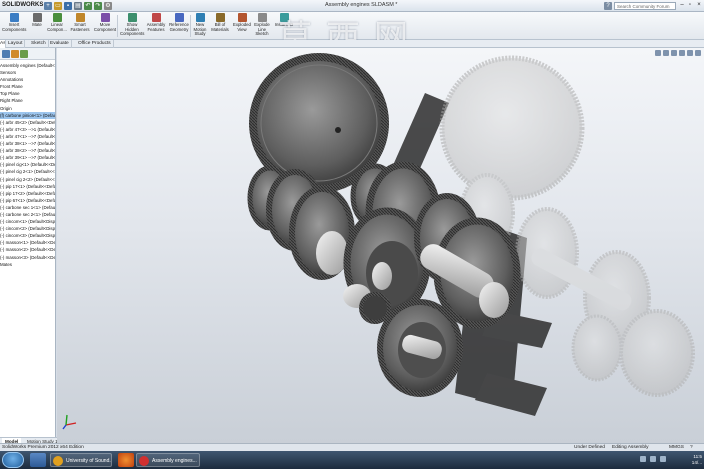 Image resolution: width=704 pixels, height=469 pixels. I want to click on feature-tree-item: (-) masson<1> (Default<<Def, so click(27, 242).